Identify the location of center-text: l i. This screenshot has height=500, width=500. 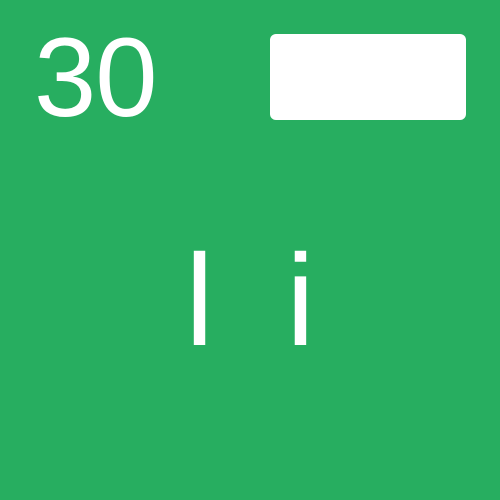
(259, 300).